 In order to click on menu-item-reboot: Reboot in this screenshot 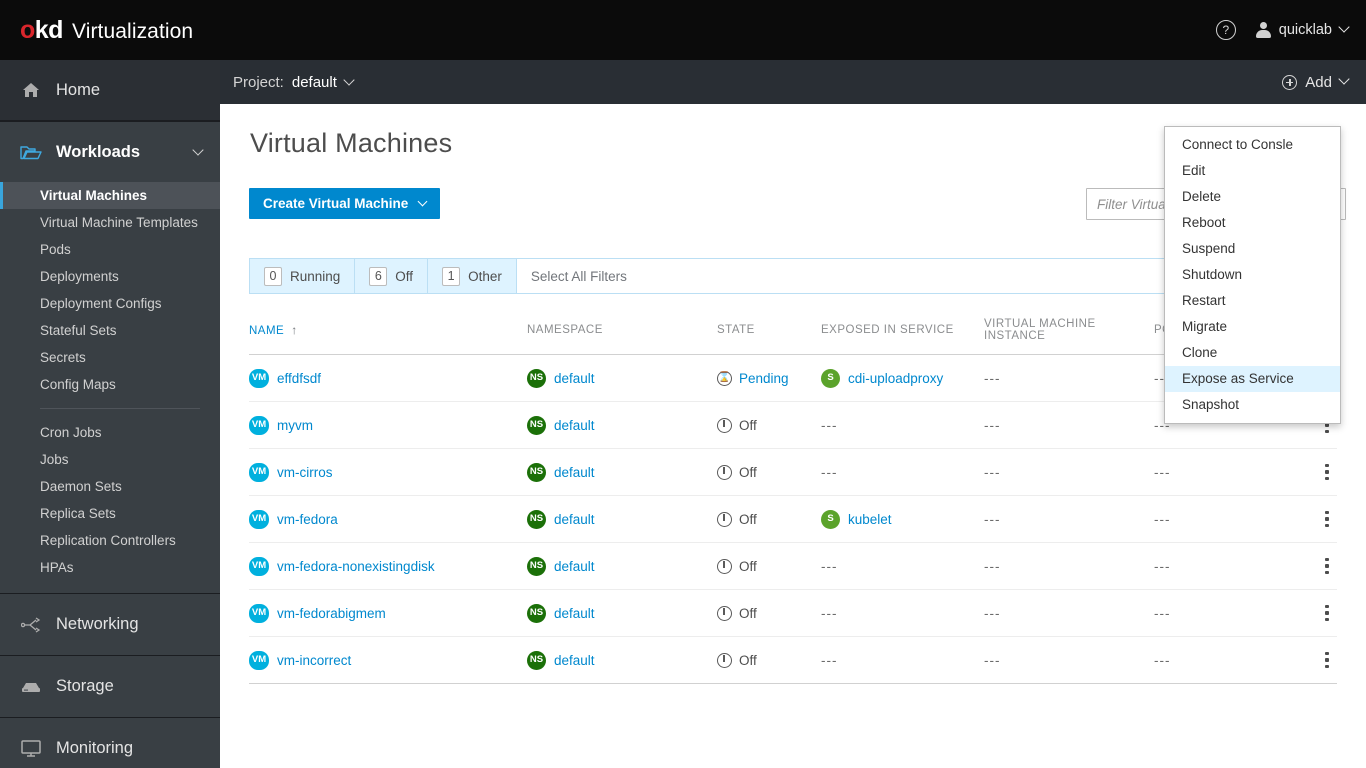, I will do `click(1252, 223)`.